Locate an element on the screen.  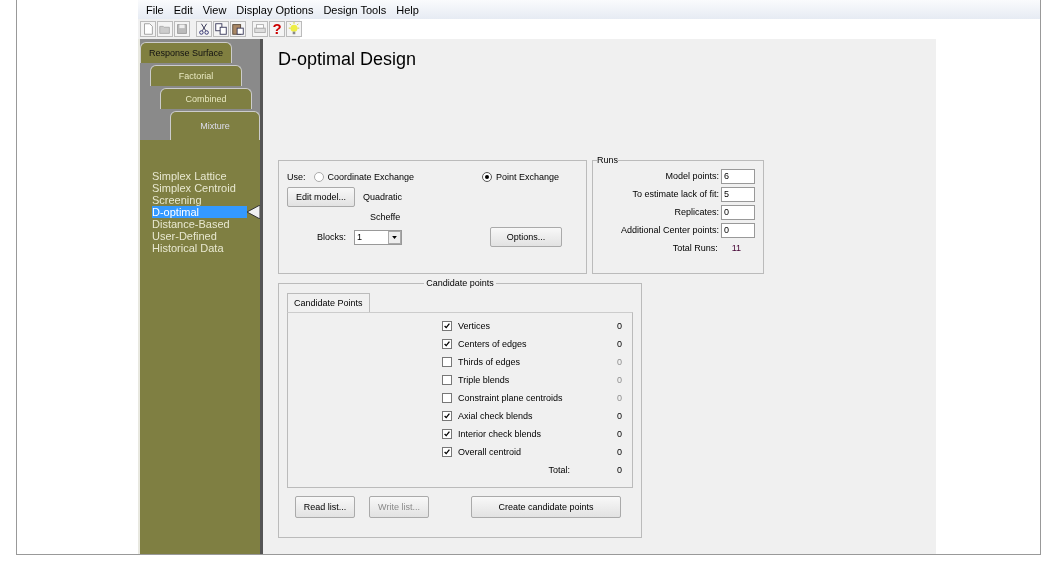
field-label: Additional Center points: is located at coordinates (669, 230).